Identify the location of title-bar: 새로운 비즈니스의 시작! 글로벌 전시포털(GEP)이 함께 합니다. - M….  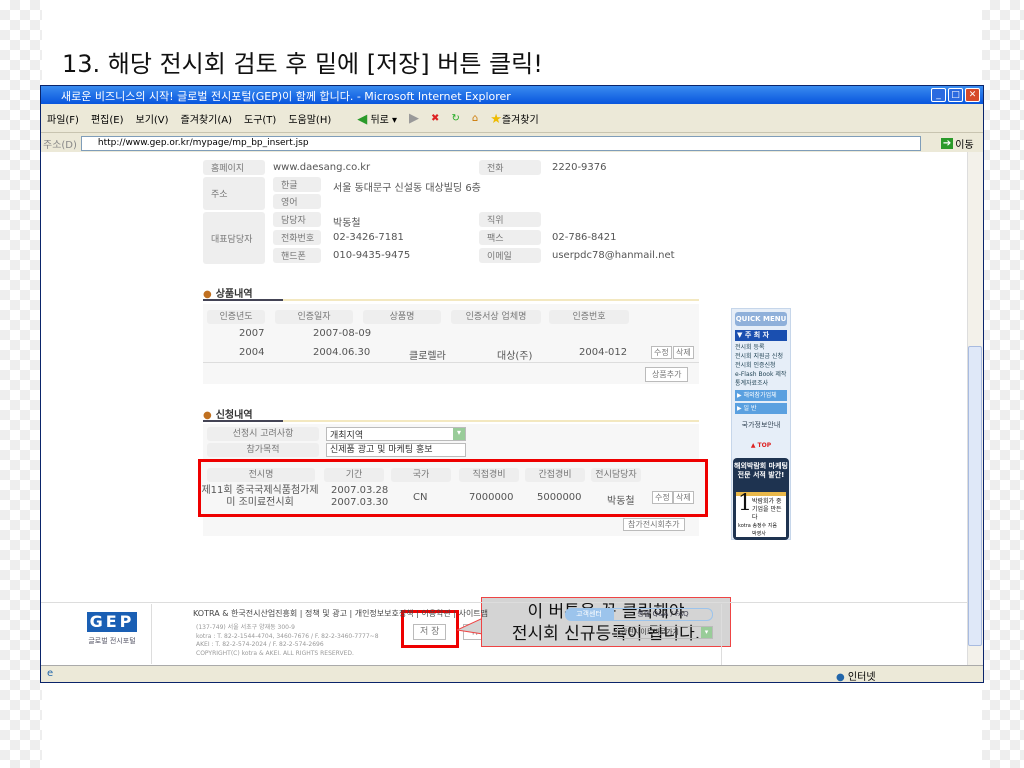
(512, 95).